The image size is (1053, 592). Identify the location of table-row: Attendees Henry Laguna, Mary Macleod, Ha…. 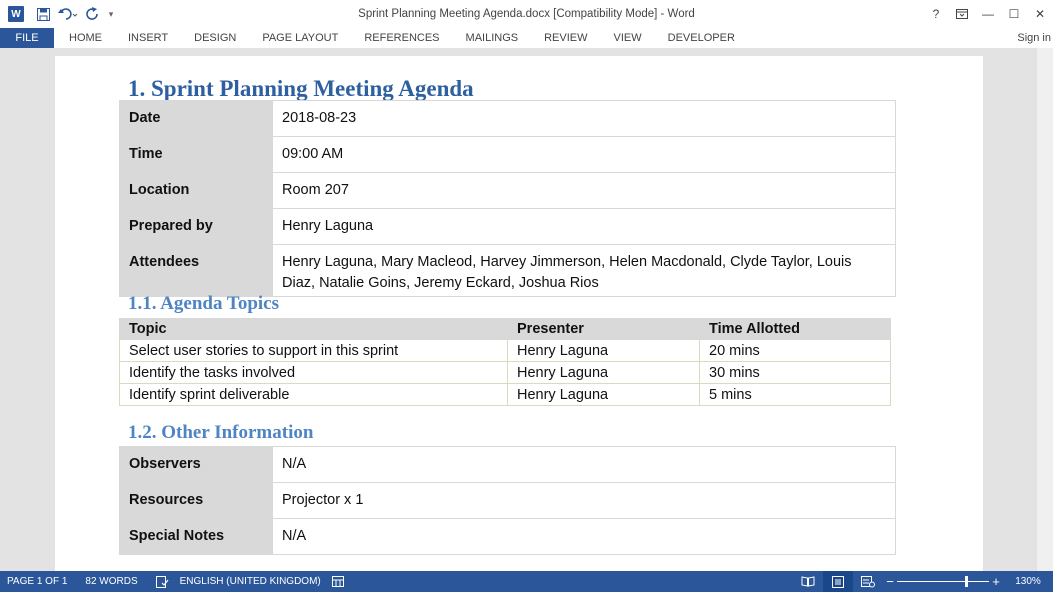
(507, 270).